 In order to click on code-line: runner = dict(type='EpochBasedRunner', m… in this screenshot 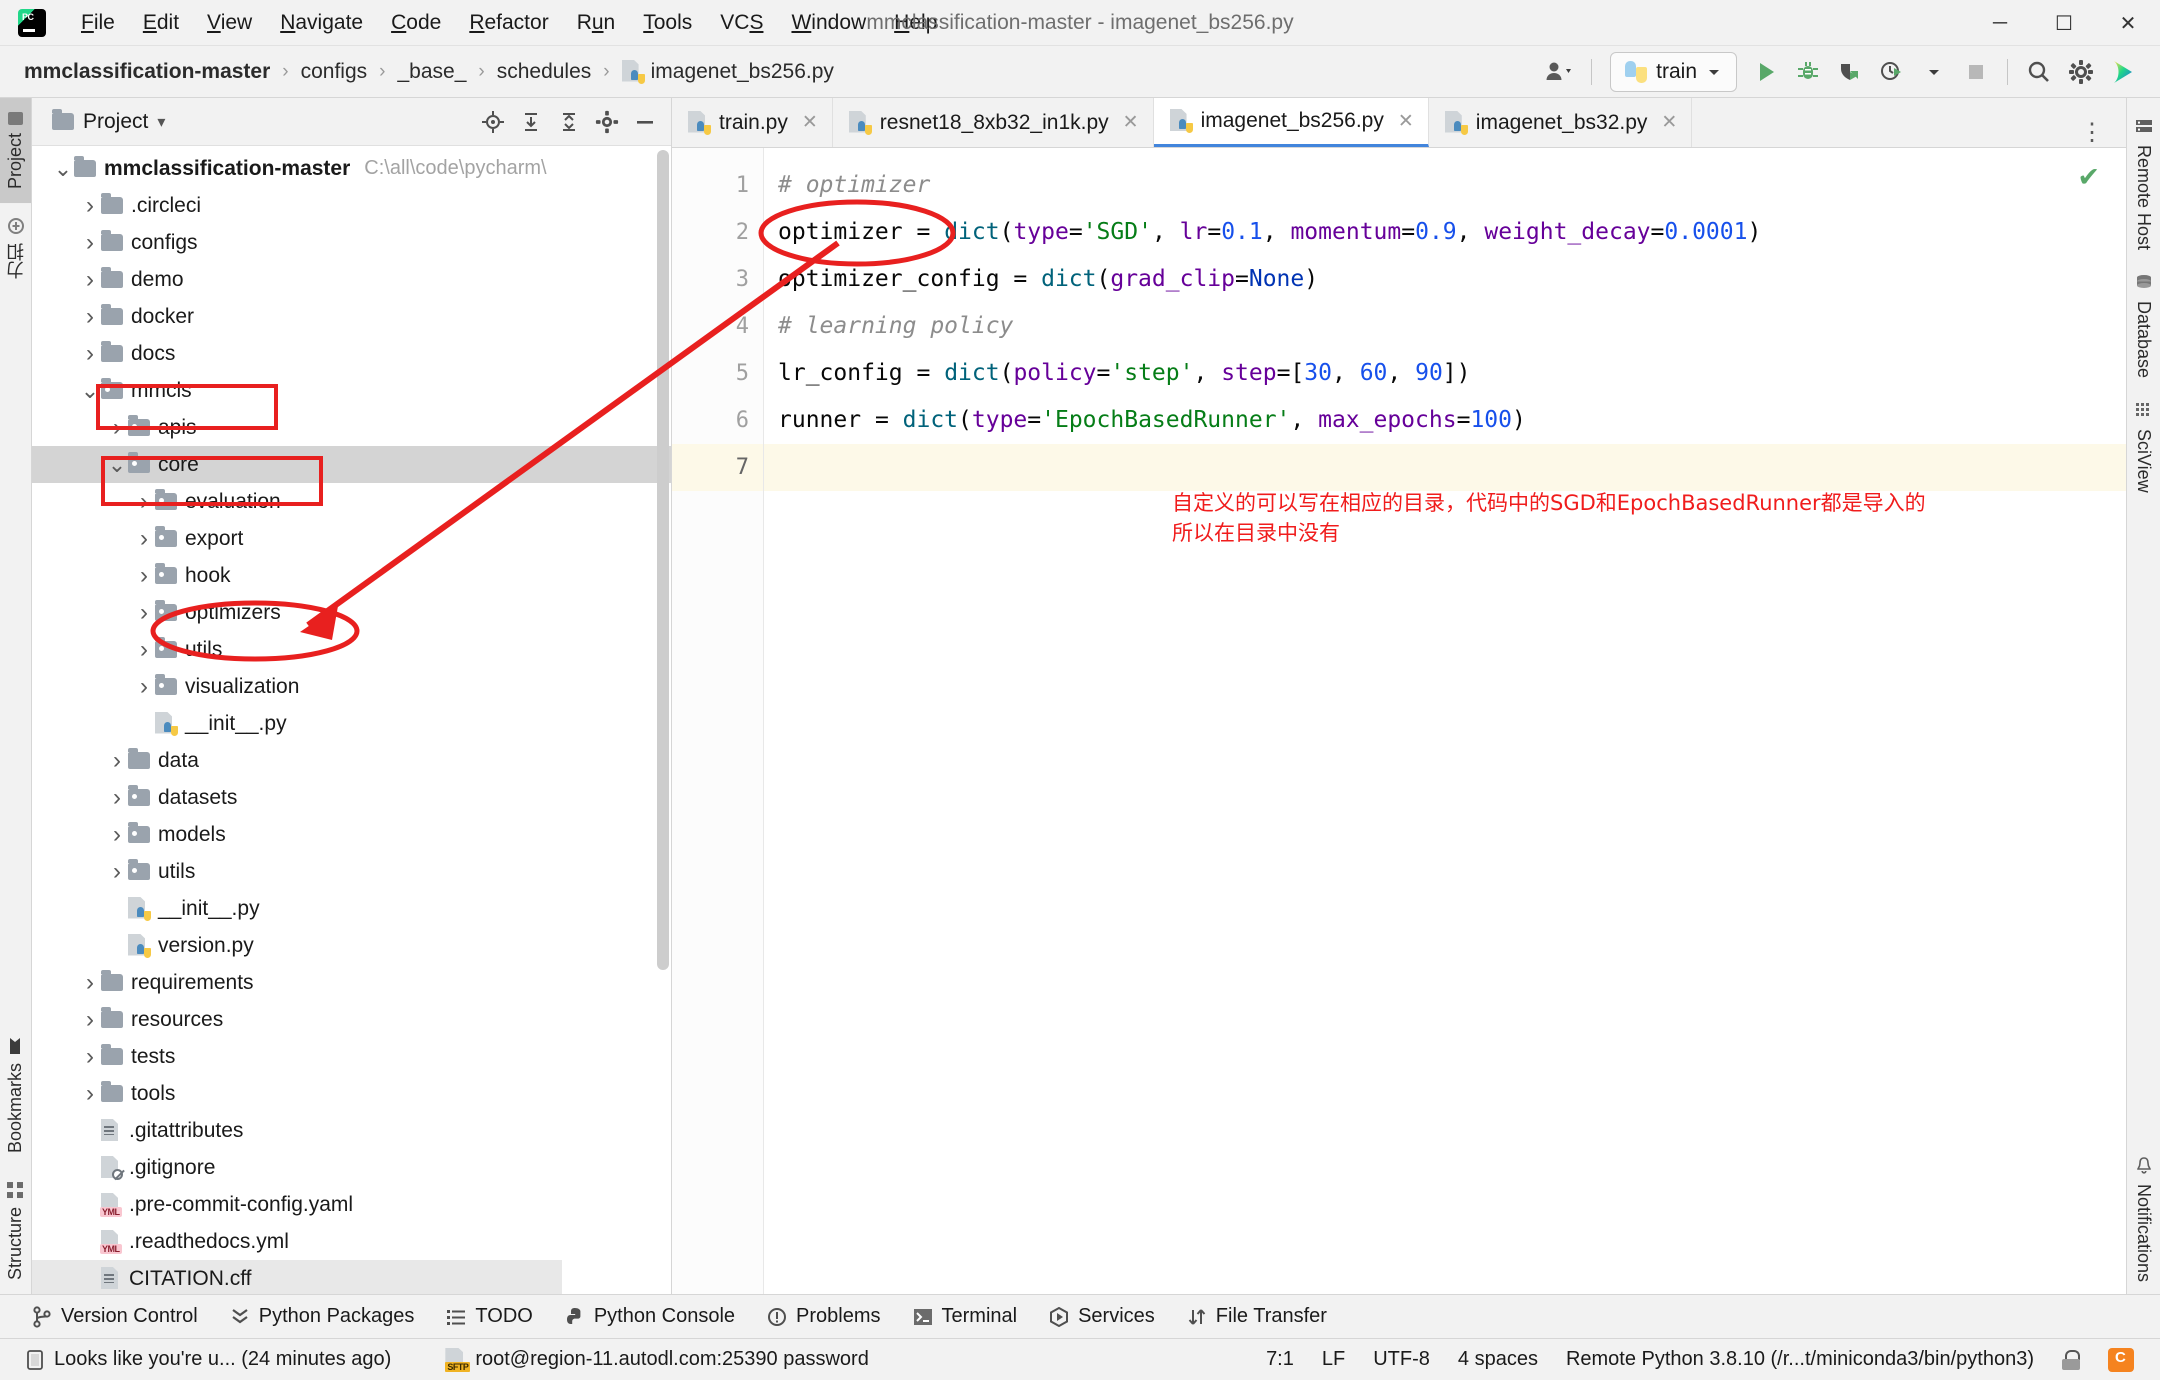, I will do `click(1445, 420)`.